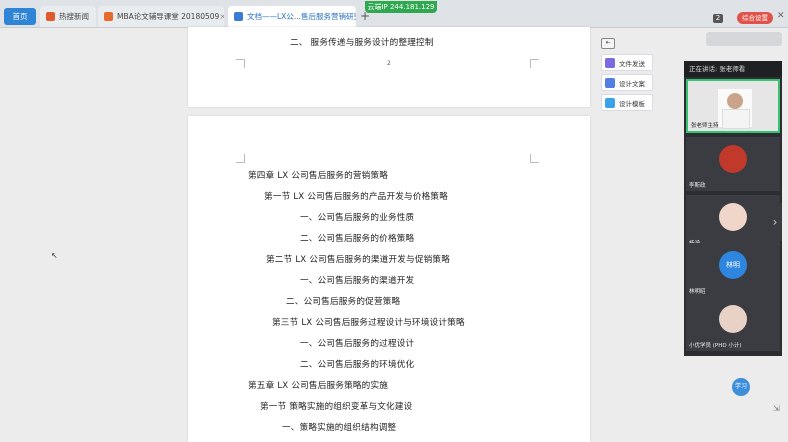 The image size is (788, 442). I want to click on participant-label: 李斯政, so click(697, 186).